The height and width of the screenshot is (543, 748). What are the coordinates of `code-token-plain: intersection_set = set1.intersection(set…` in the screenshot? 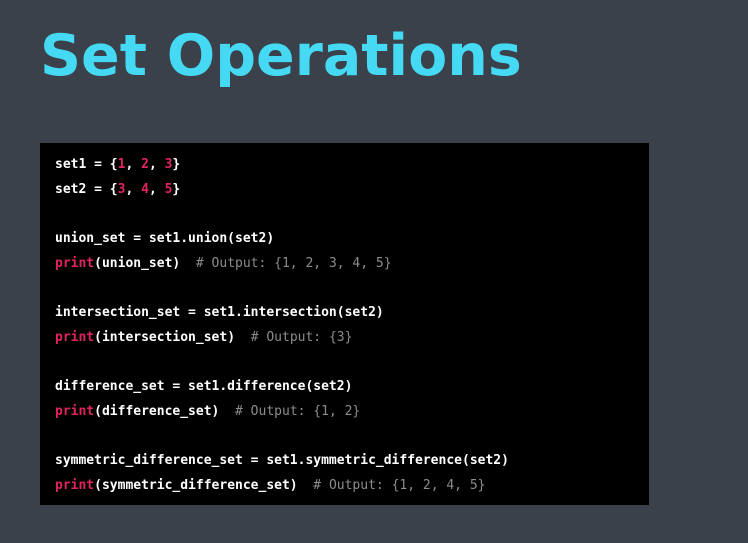 It's located at (219, 313).